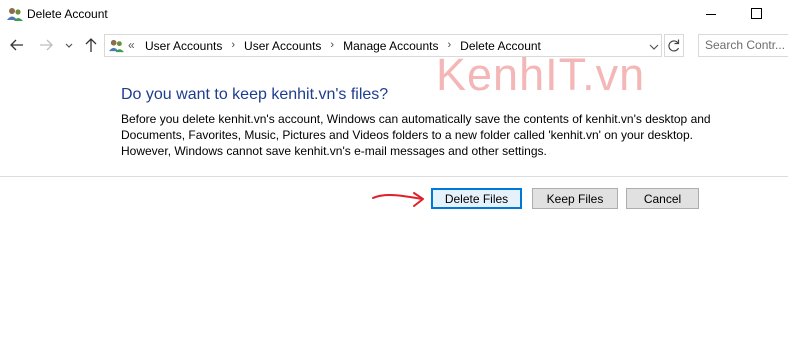 Image resolution: width=788 pixels, height=355 pixels. I want to click on address-dropdown-icon, so click(654, 46).